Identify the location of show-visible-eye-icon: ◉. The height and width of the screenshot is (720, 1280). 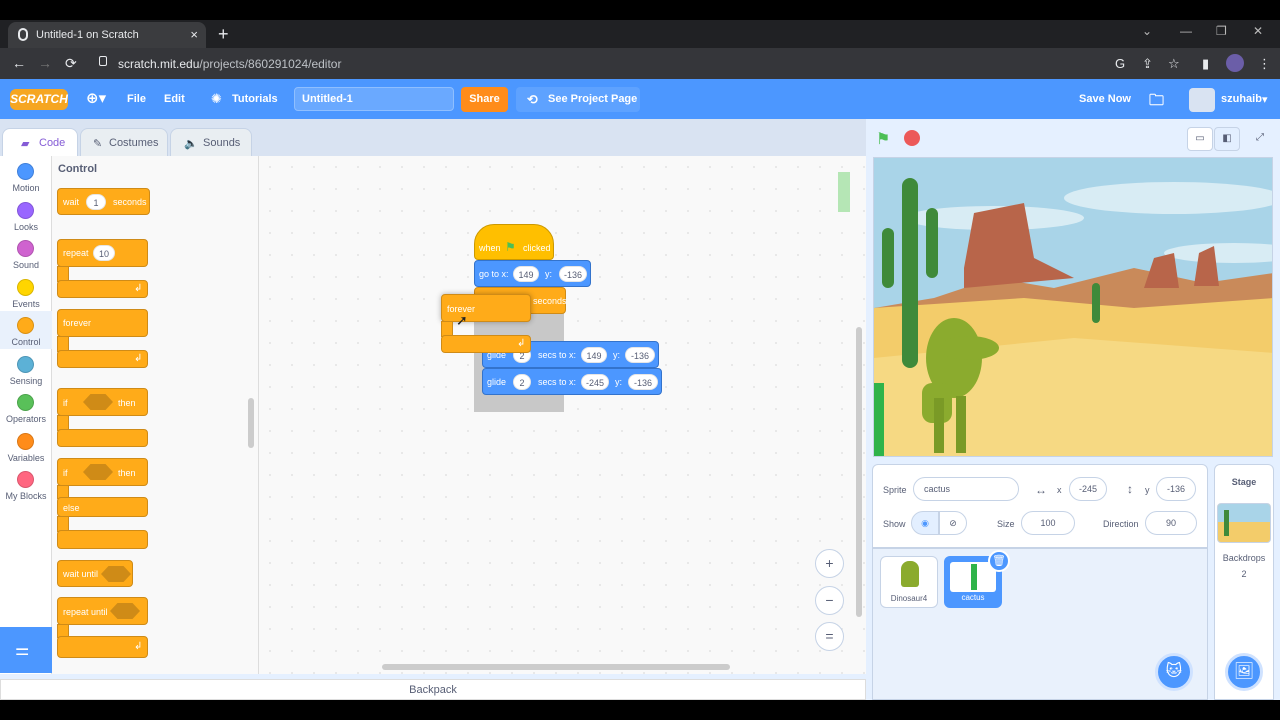
(925, 523).